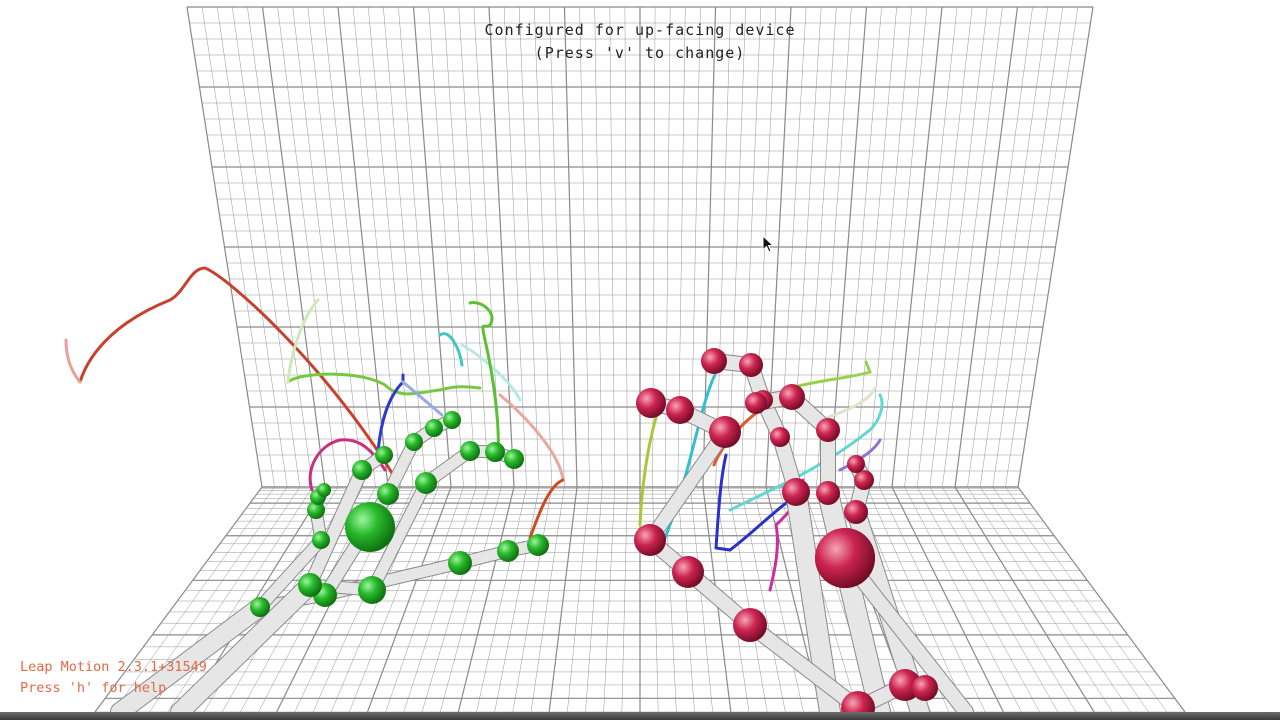  I want to click on trail-teal, so click(451, 349).